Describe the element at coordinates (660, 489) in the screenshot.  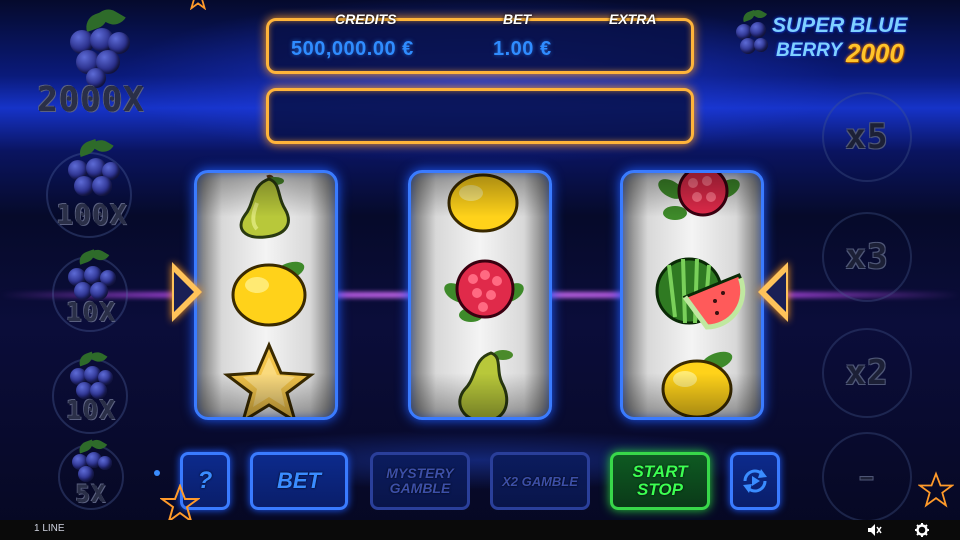
I see `stop-label: STOP` at that location.